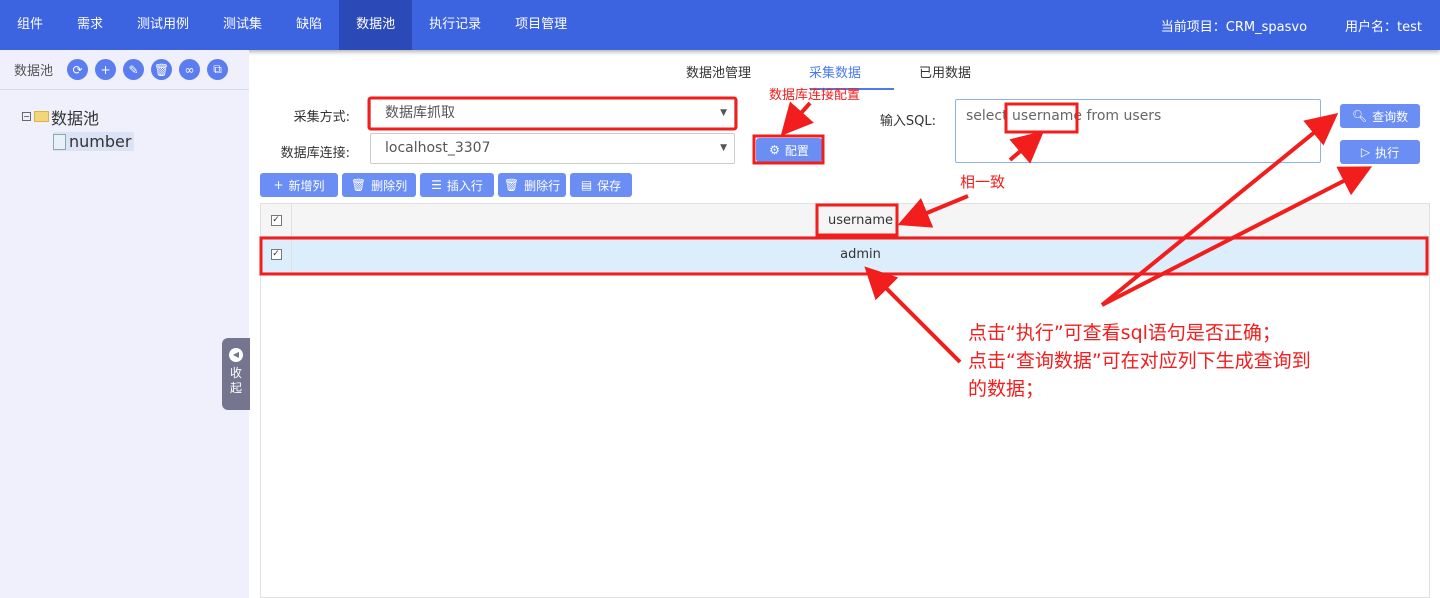  I want to click on method-label: 采集方式:, so click(321, 117).